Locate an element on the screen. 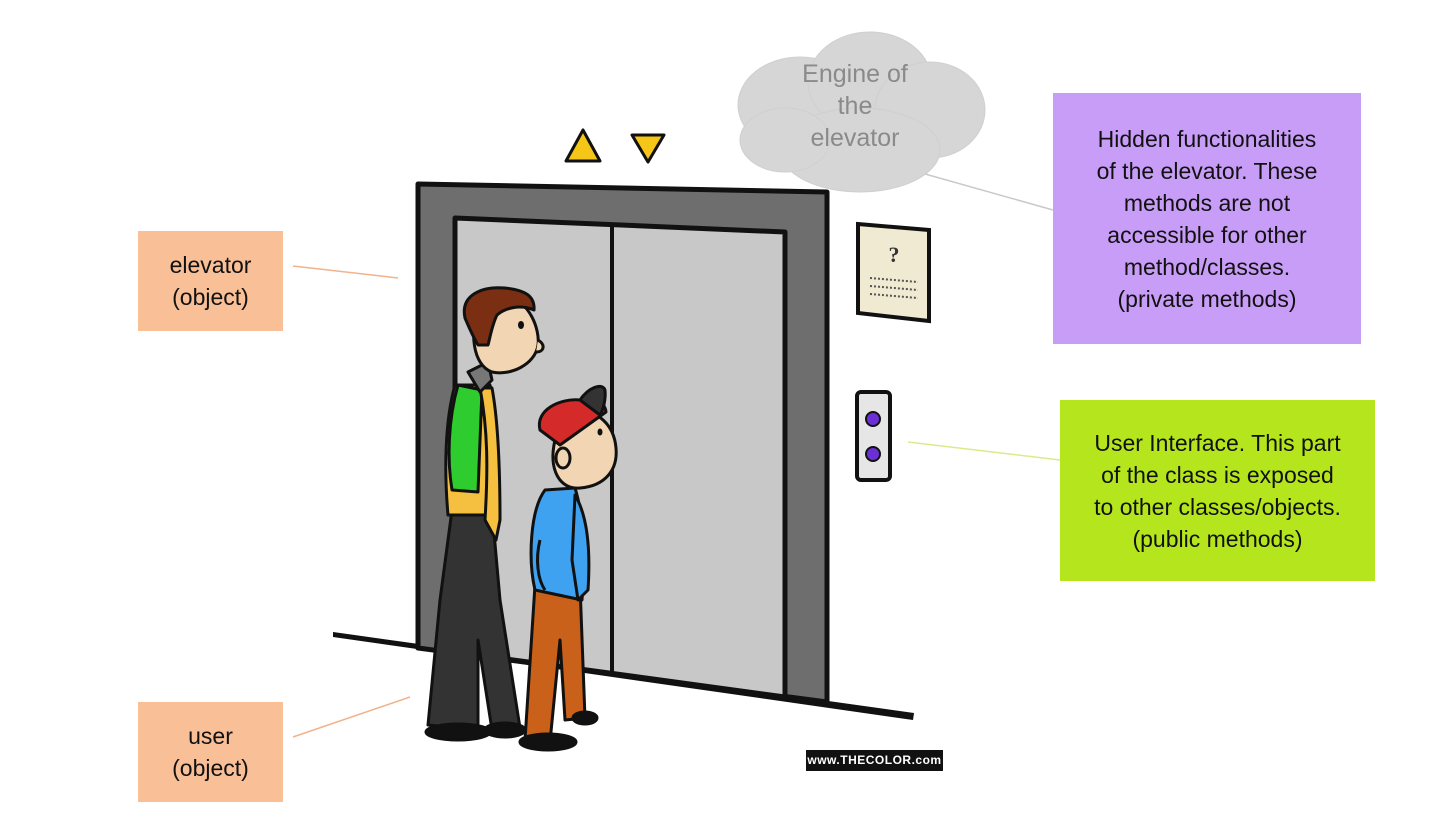 This screenshot has height=832, width=1454. public-label-line1: User Interface. This part is located at coordinates (1217, 442).